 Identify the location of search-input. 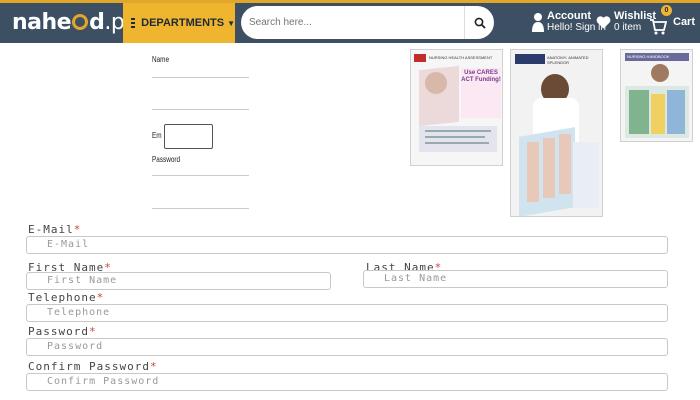
(348, 22).